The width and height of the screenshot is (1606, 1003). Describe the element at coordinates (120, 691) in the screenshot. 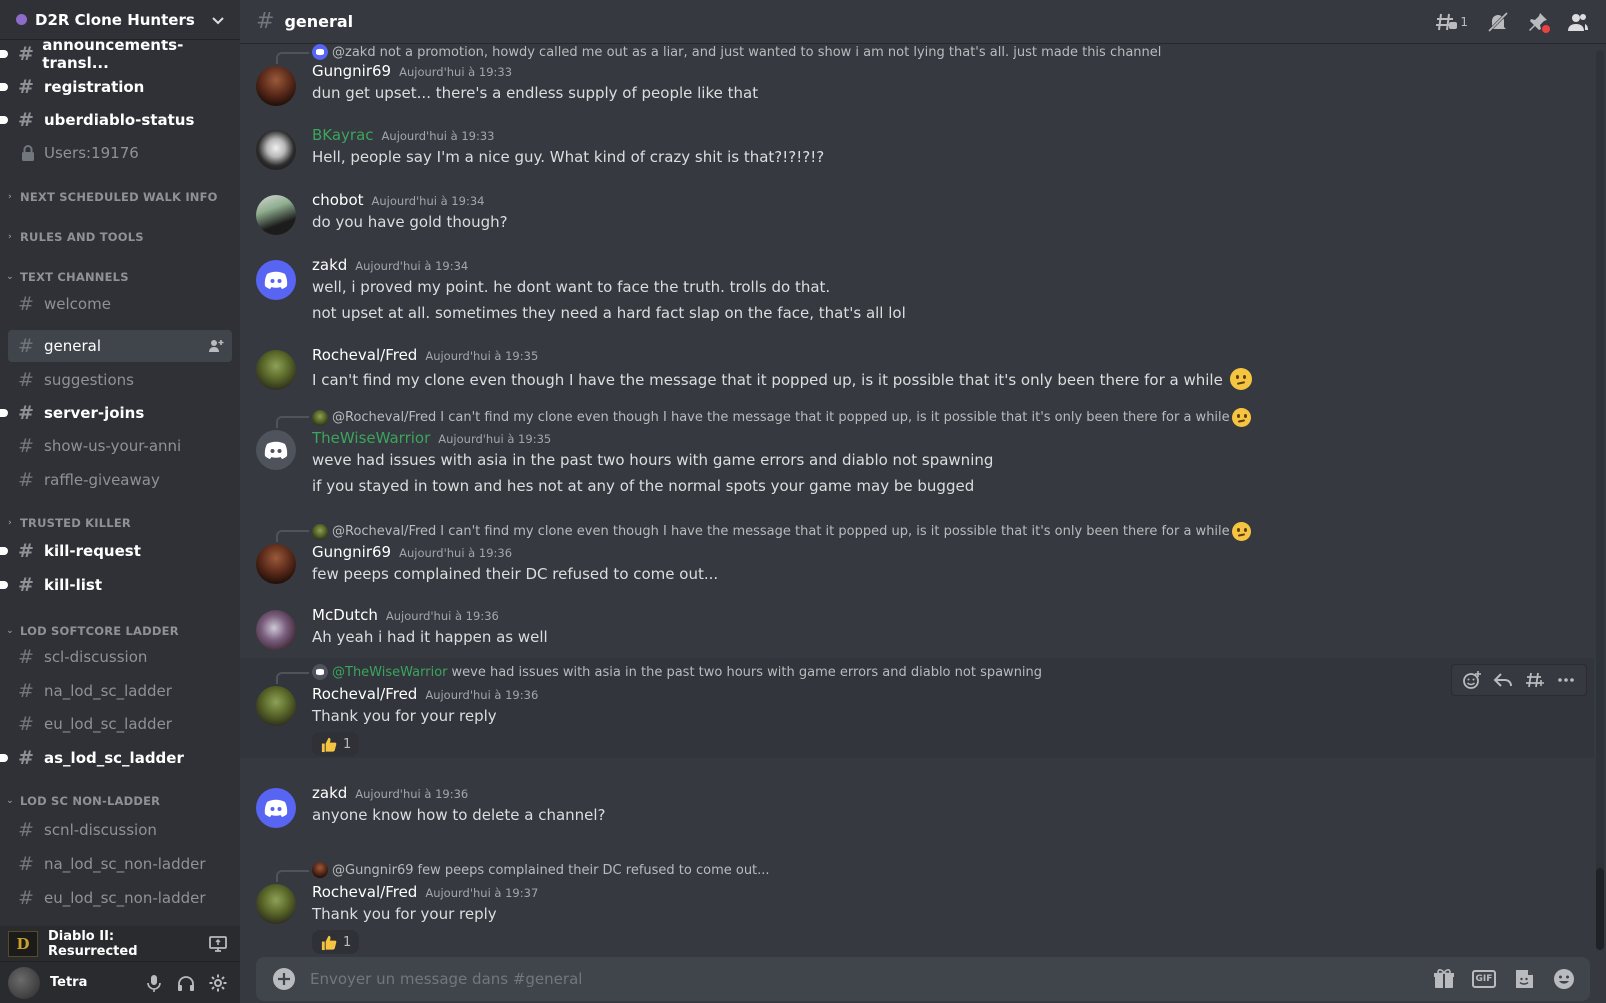

I see `channel-na-lod-sc-ladder: # na_lod_sc_ladder` at that location.